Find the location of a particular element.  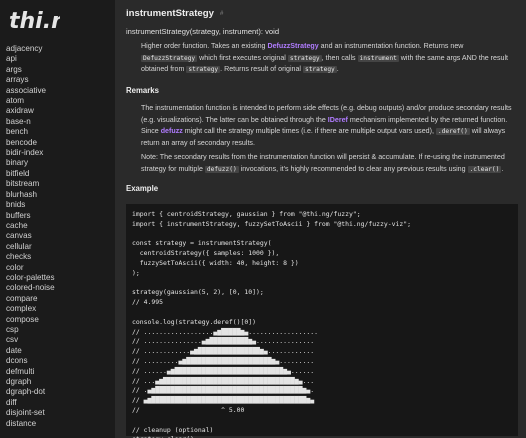

sidebar-item: associative is located at coordinates (30, 91).